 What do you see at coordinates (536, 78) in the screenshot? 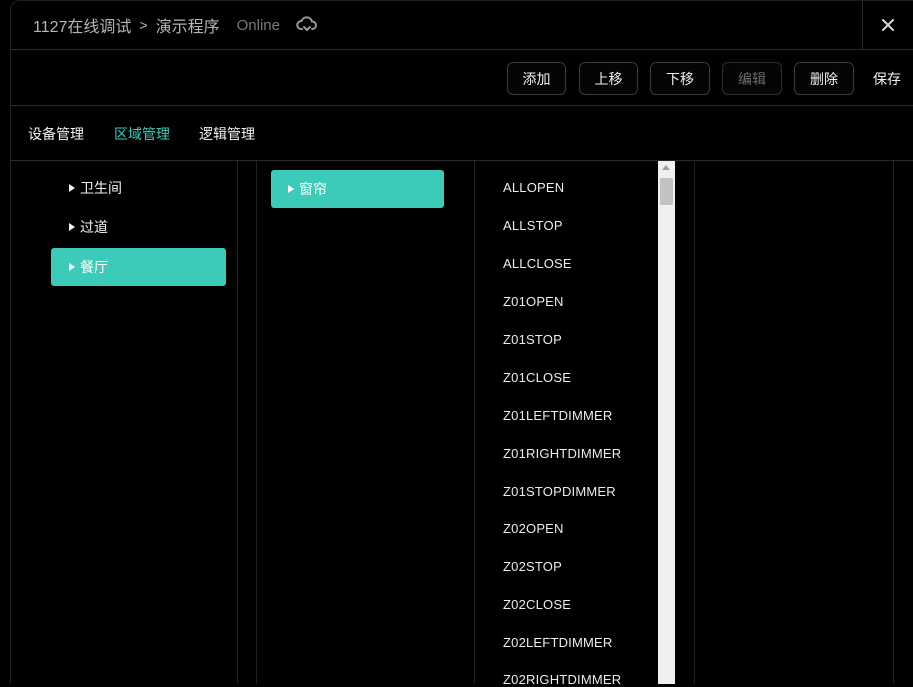
I see `add-button: 添加` at bounding box center [536, 78].